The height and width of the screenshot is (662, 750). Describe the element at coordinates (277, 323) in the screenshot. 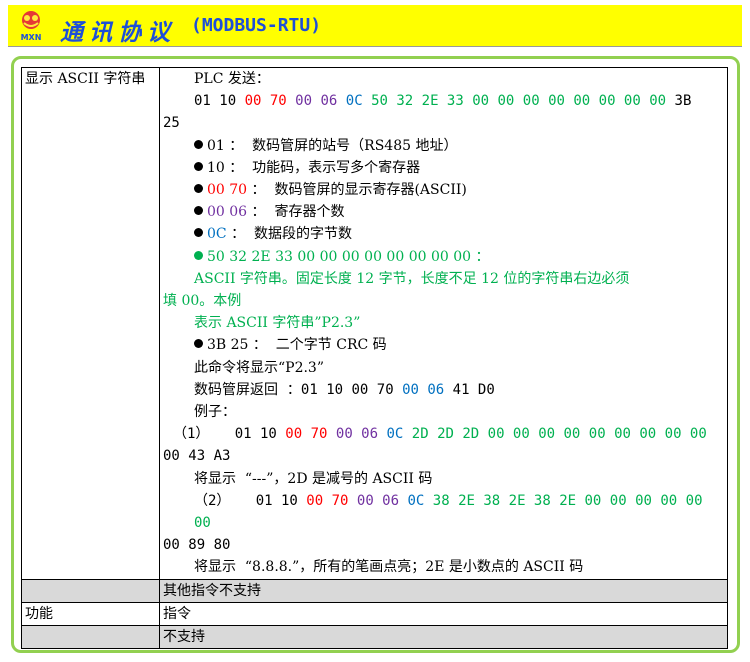

I see `data-desc-3: 表示 ASCII 字符串”P2.3”` at that location.